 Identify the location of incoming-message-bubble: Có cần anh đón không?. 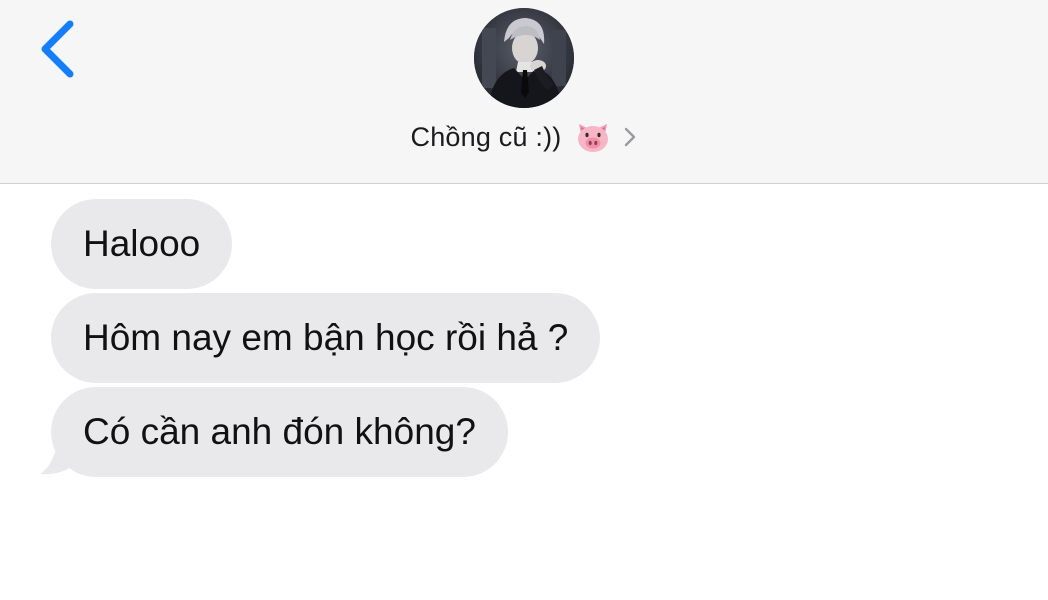
(279, 432).